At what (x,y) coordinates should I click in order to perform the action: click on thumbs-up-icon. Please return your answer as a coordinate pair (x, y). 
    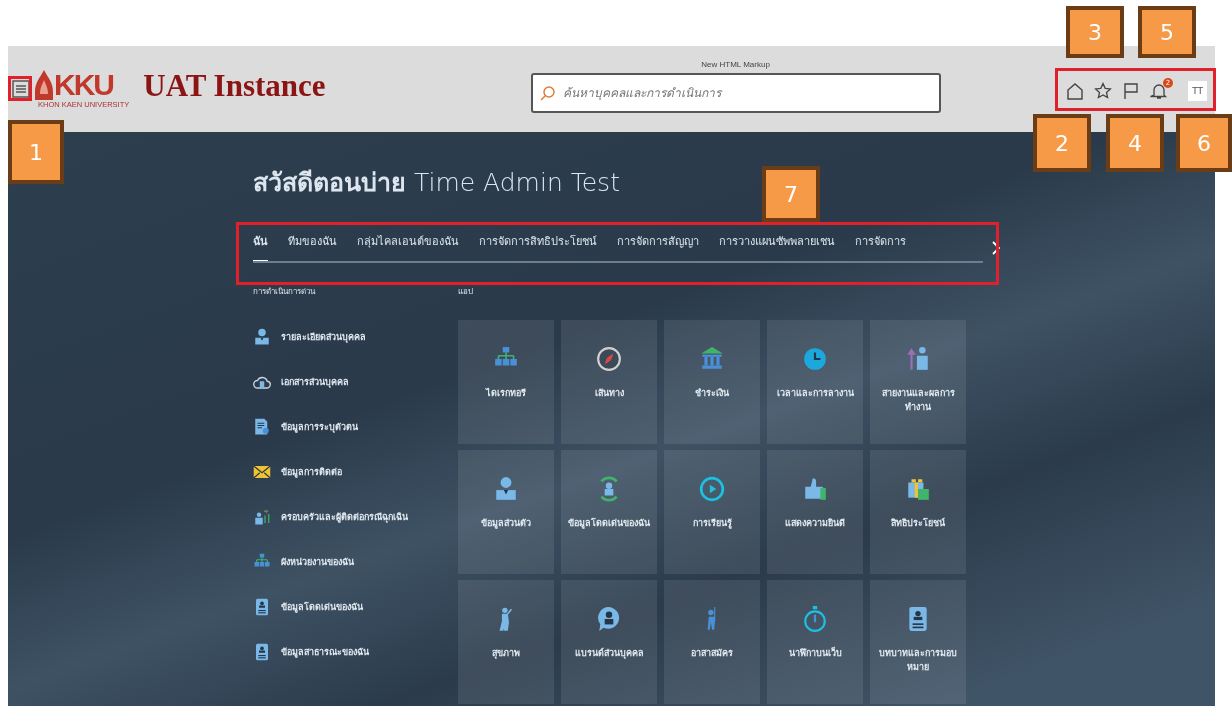
    Looking at the image, I should click on (815, 489).